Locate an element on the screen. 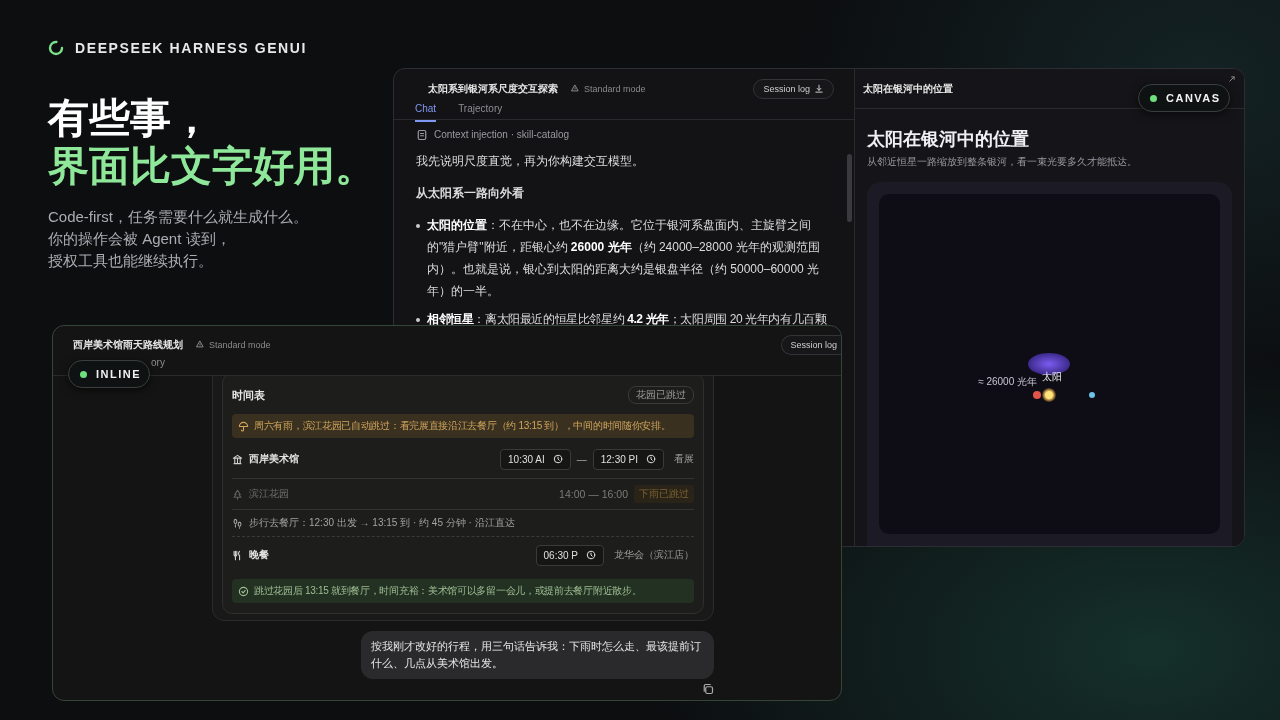 The width and height of the screenshot is (1280, 720). headline-highlight: 界面比文字好用。 is located at coordinates (212, 166).